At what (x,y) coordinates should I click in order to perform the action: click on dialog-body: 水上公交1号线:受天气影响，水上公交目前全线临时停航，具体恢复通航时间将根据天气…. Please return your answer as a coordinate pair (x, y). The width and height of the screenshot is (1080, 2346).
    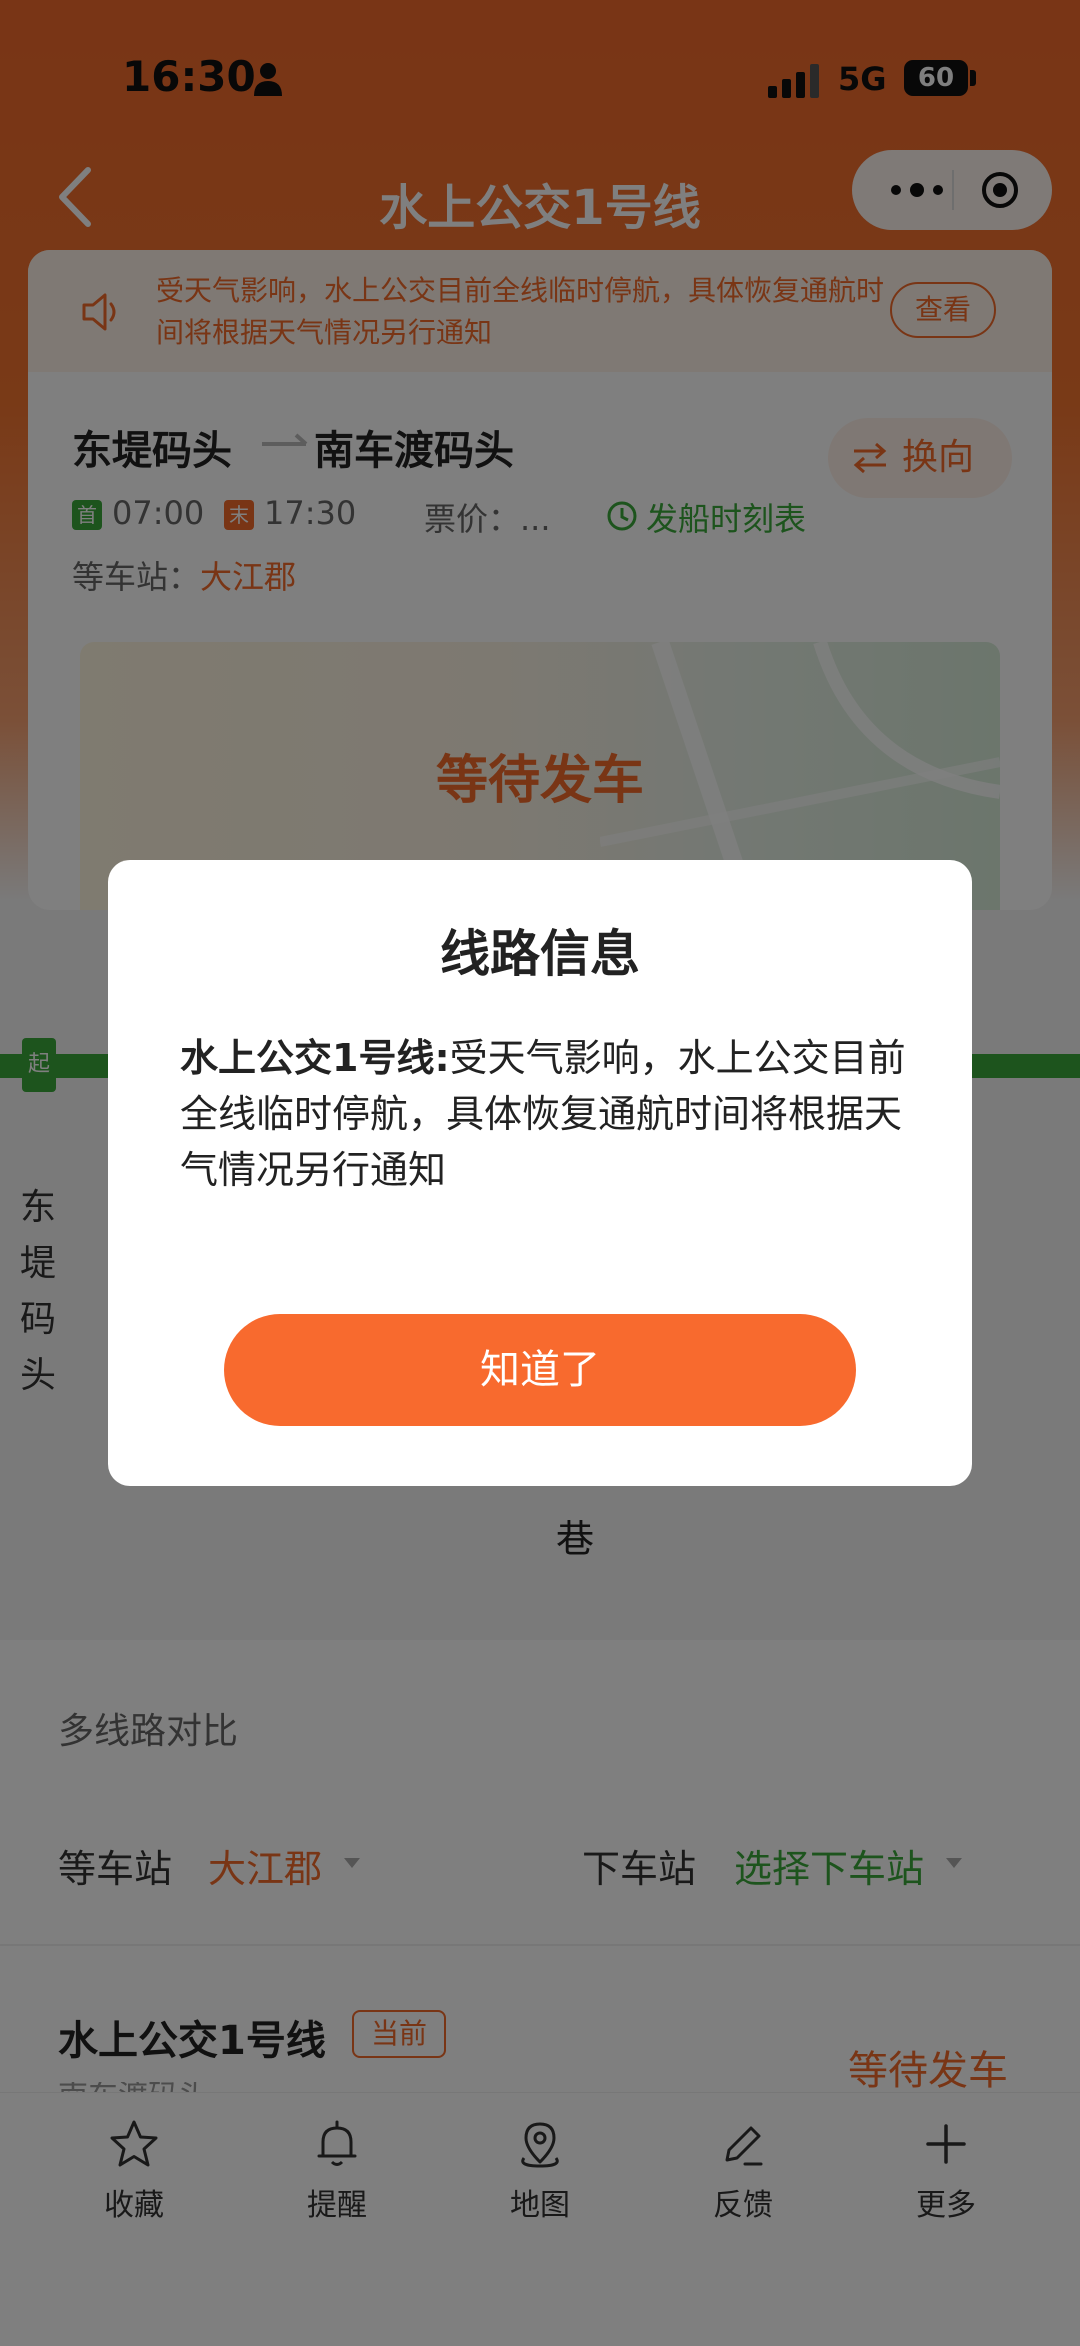
    Looking at the image, I should click on (545, 1114).